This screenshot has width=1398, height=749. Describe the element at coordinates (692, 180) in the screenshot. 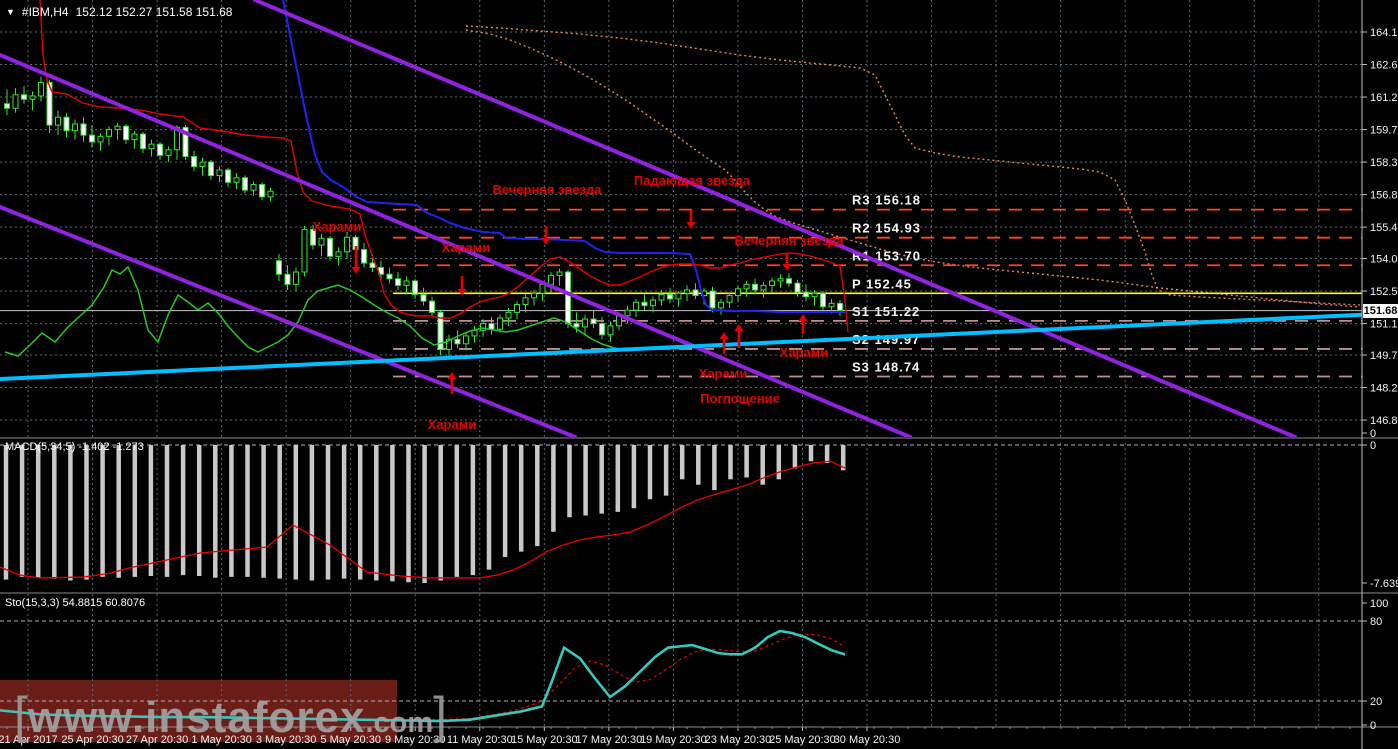

I see `pattern-annotation: Падающая звезда` at that location.